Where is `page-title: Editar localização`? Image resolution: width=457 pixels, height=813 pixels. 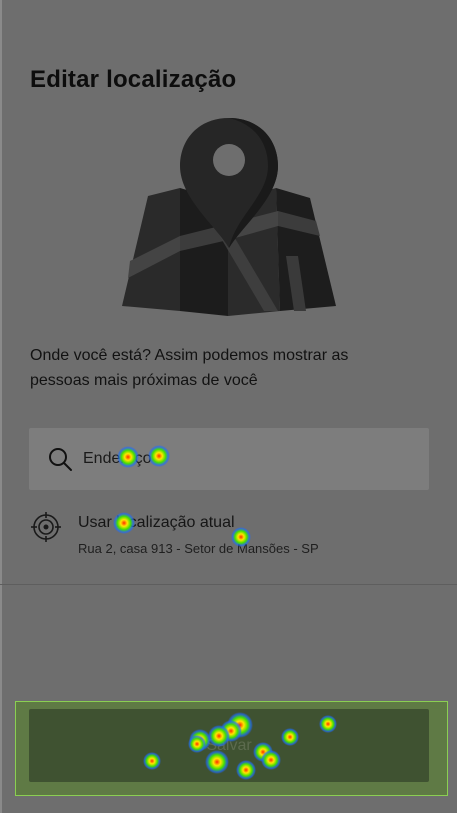 page-title: Editar localização is located at coordinates (133, 79).